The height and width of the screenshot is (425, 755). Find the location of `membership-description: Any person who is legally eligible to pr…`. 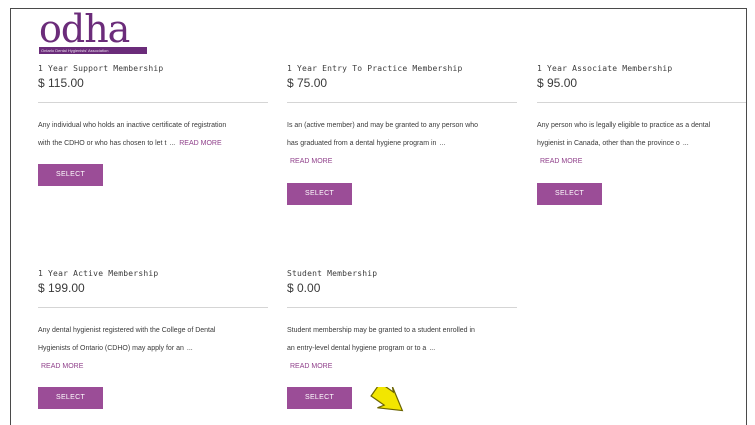

membership-description: Any person who is legally eligible to pr… is located at coordinates (641, 144).